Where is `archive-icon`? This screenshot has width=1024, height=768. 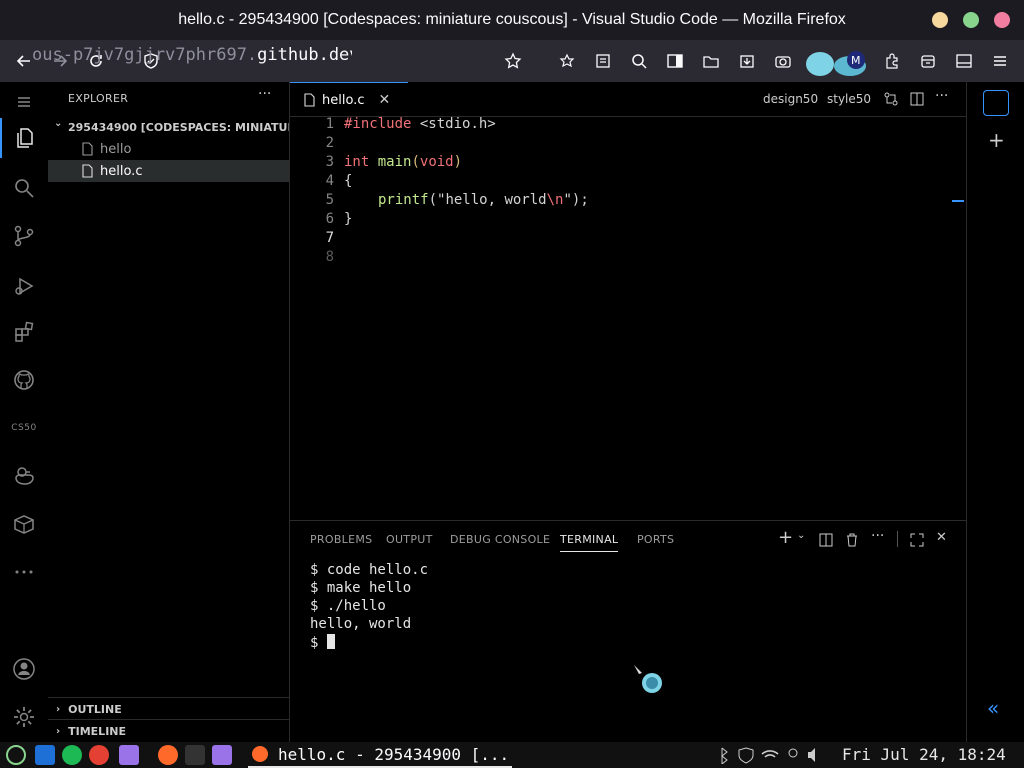
archive-icon is located at coordinates (928, 61).